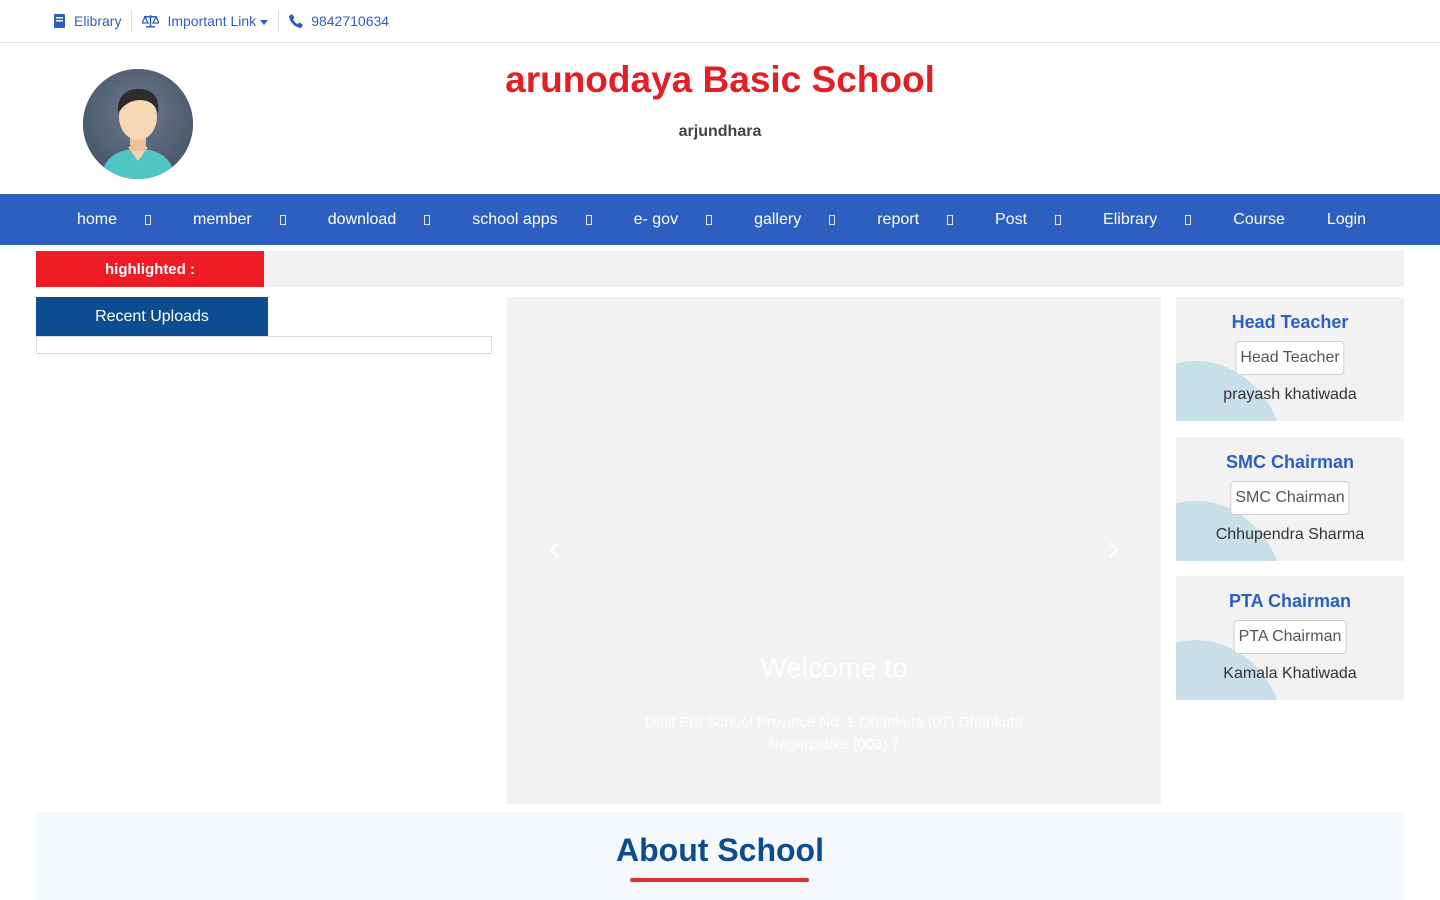  Describe the element at coordinates (1290, 322) in the screenshot. I see `card-title: Head Teacher` at that location.